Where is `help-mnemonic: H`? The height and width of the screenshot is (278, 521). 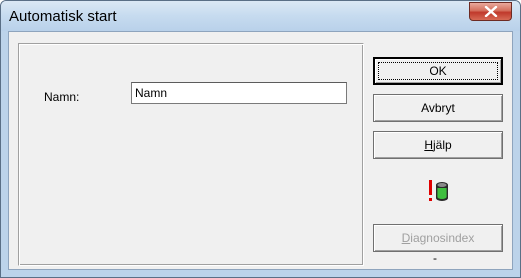
help-mnemonic: H is located at coordinates (428, 145).